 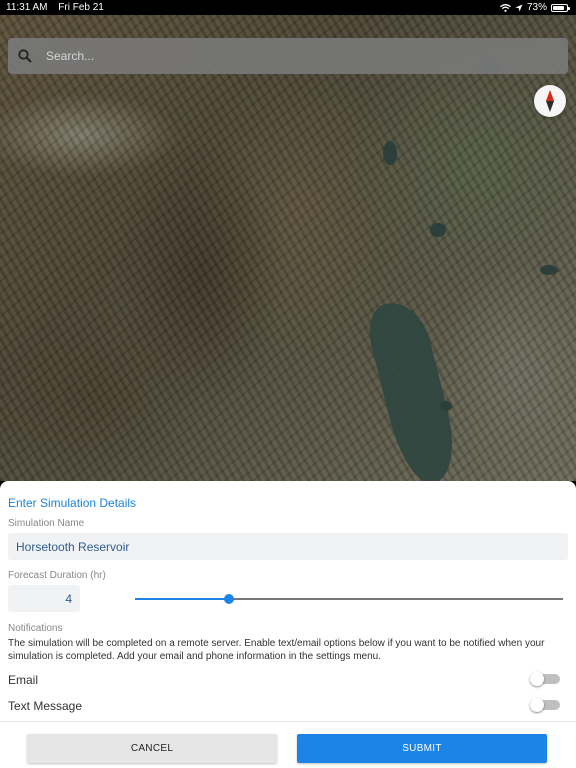 What do you see at coordinates (45, 706) in the screenshot?
I see `text-message-label: Text Message` at bounding box center [45, 706].